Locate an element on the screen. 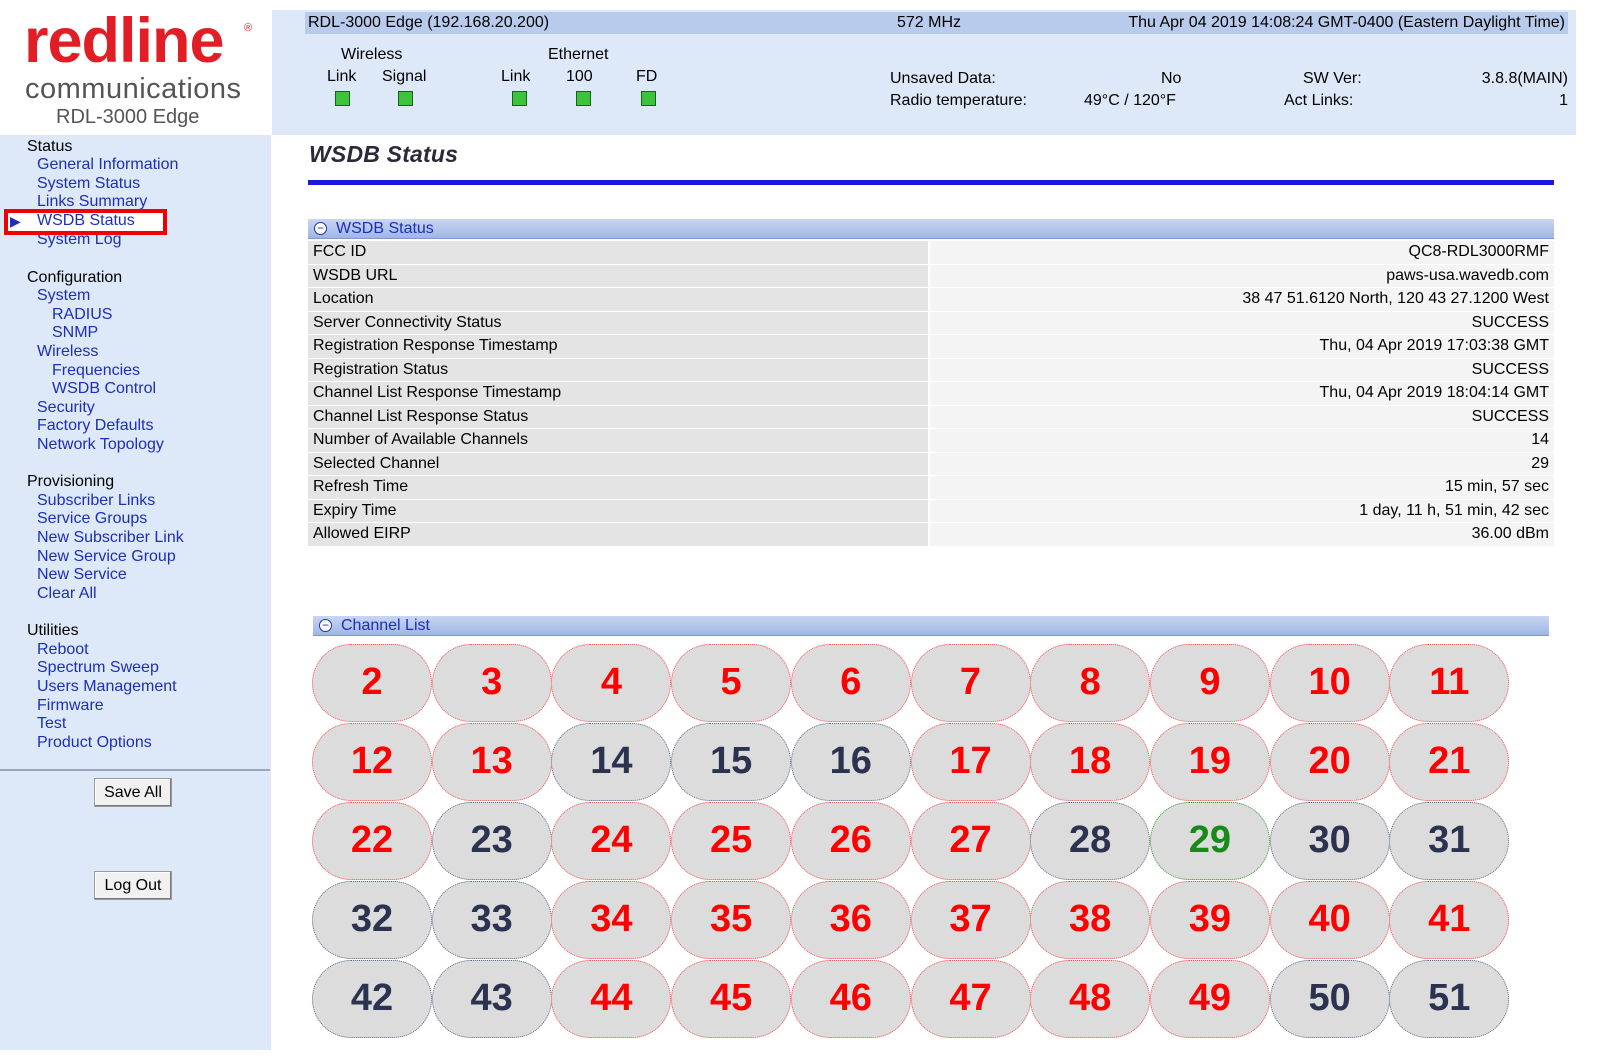 The image size is (1611, 1061). channel-8-button: 8 is located at coordinates (1090, 683).